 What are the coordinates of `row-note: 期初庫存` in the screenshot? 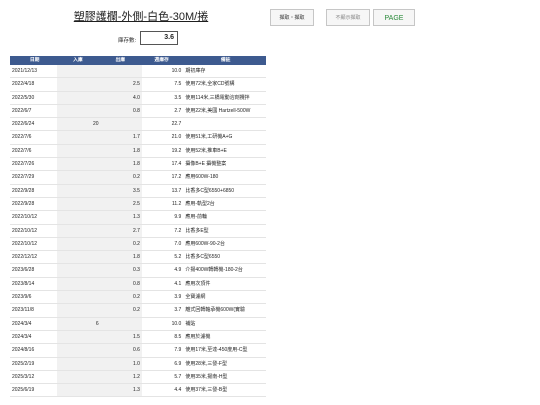 It's located at (195, 71).